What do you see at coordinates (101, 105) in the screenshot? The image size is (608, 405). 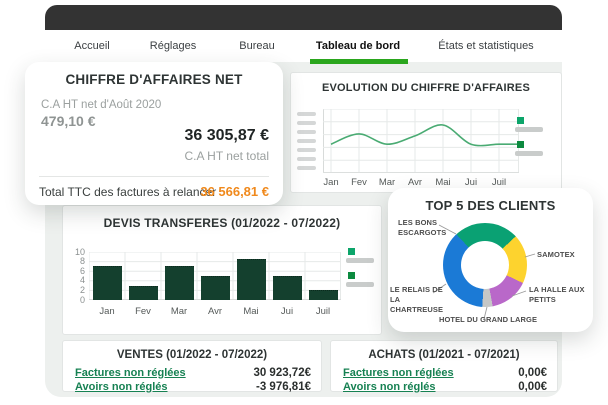 I see `ca-month-label: C.A HT net d'Août 2020` at bounding box center [101, 105].